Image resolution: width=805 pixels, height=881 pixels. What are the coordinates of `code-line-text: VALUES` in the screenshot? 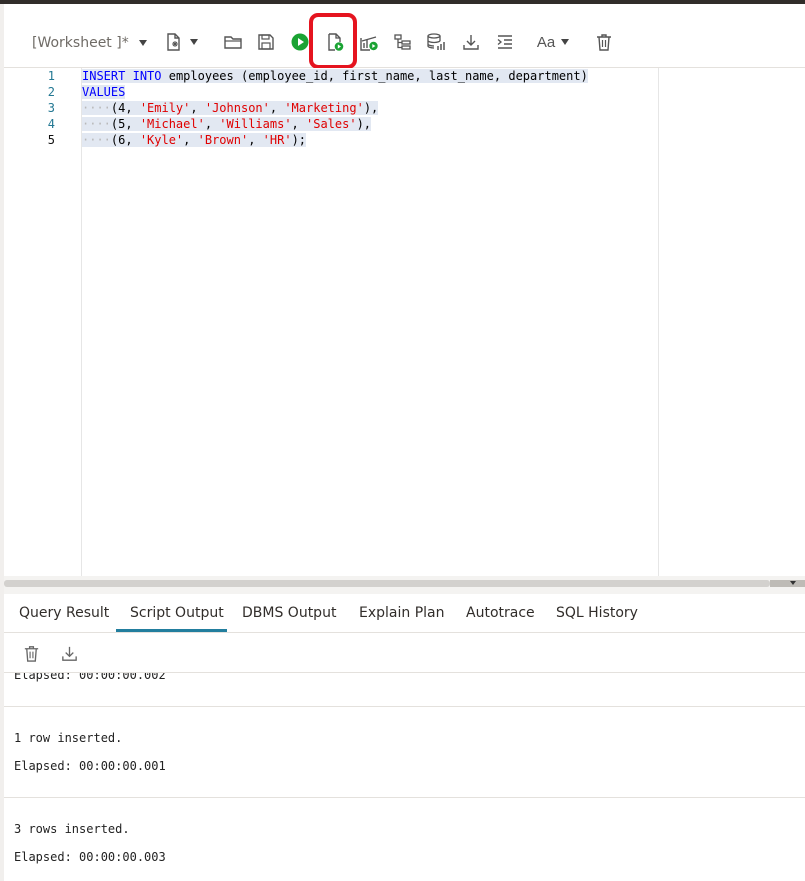 It's located at (104, 92).